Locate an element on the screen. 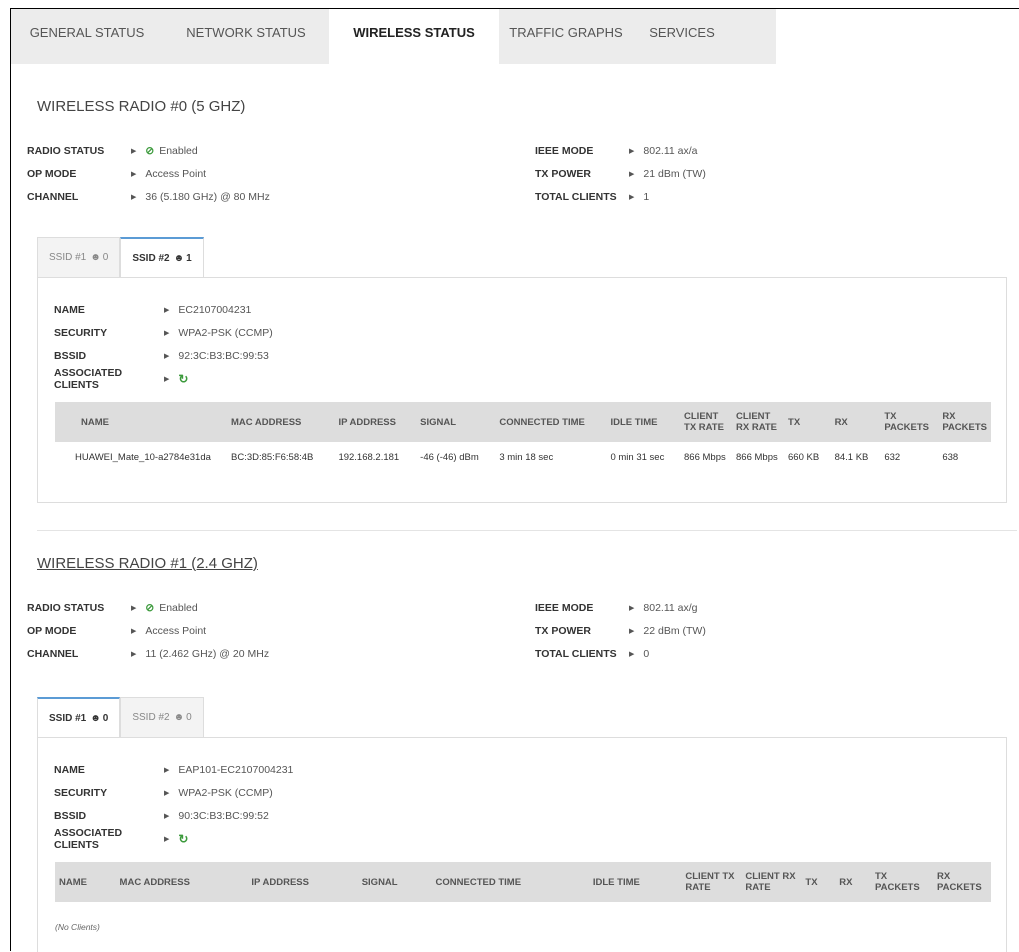 Image resolution: width=1019 pixels, height=952 pixels. label-channel: CHANNEL is located at coordinates (53, 196).